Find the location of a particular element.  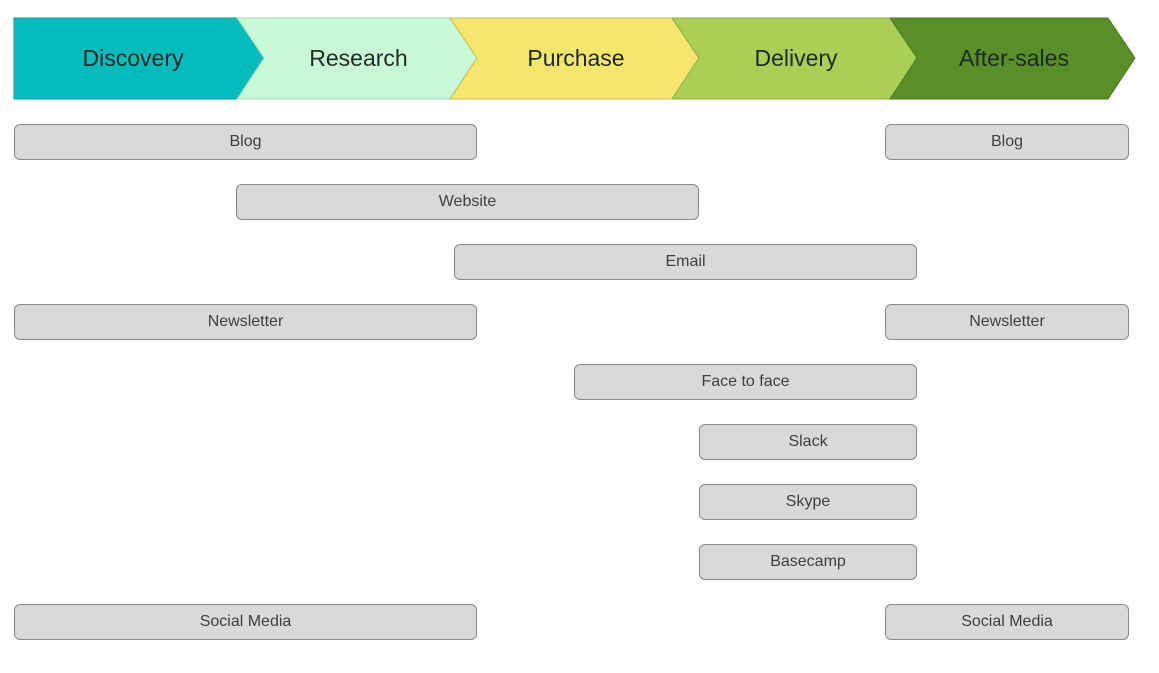

channel-bar-skype: Skype is located at coordinates (808, 502).